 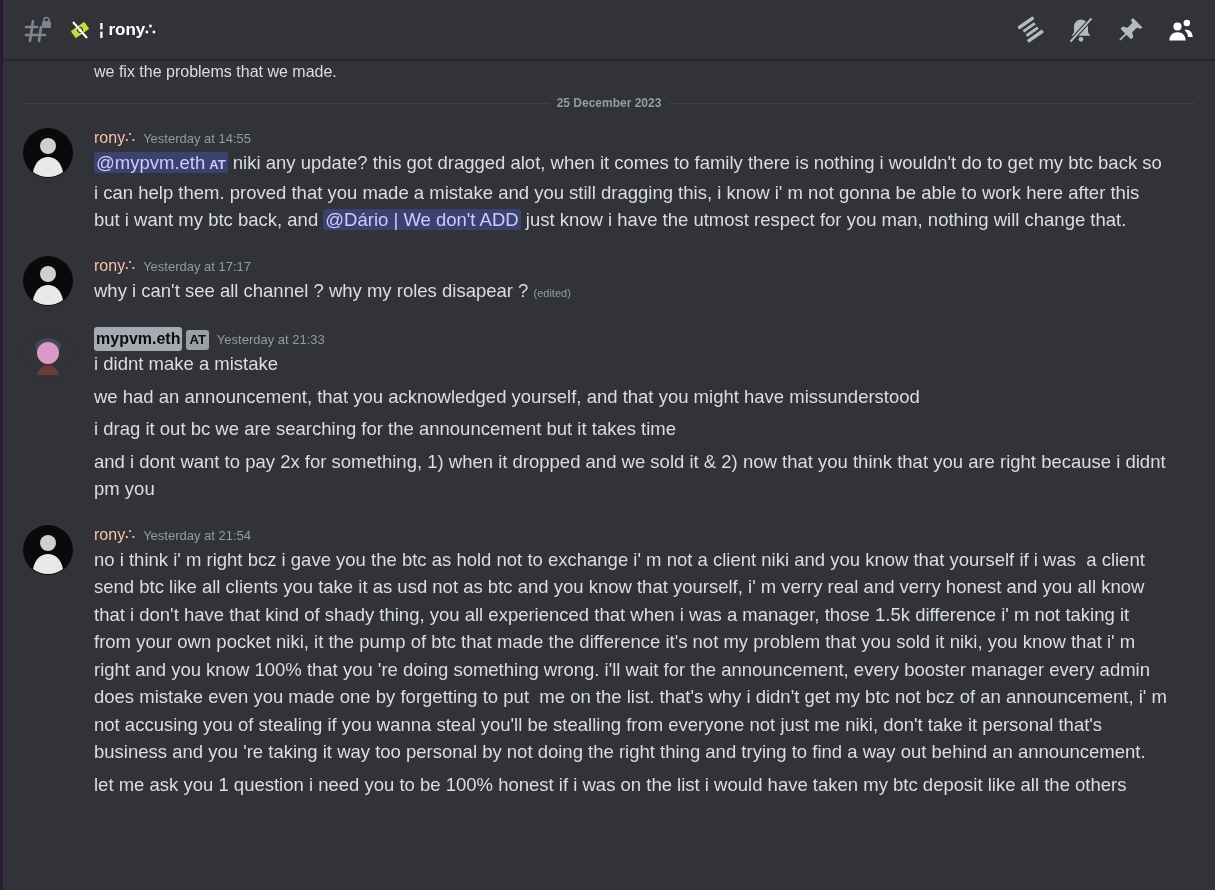 What do you see at coordinates (161, 162) in the screenshot?
I see `user-mention: @mypvm.eth AT` at bounding box center [161, 162].